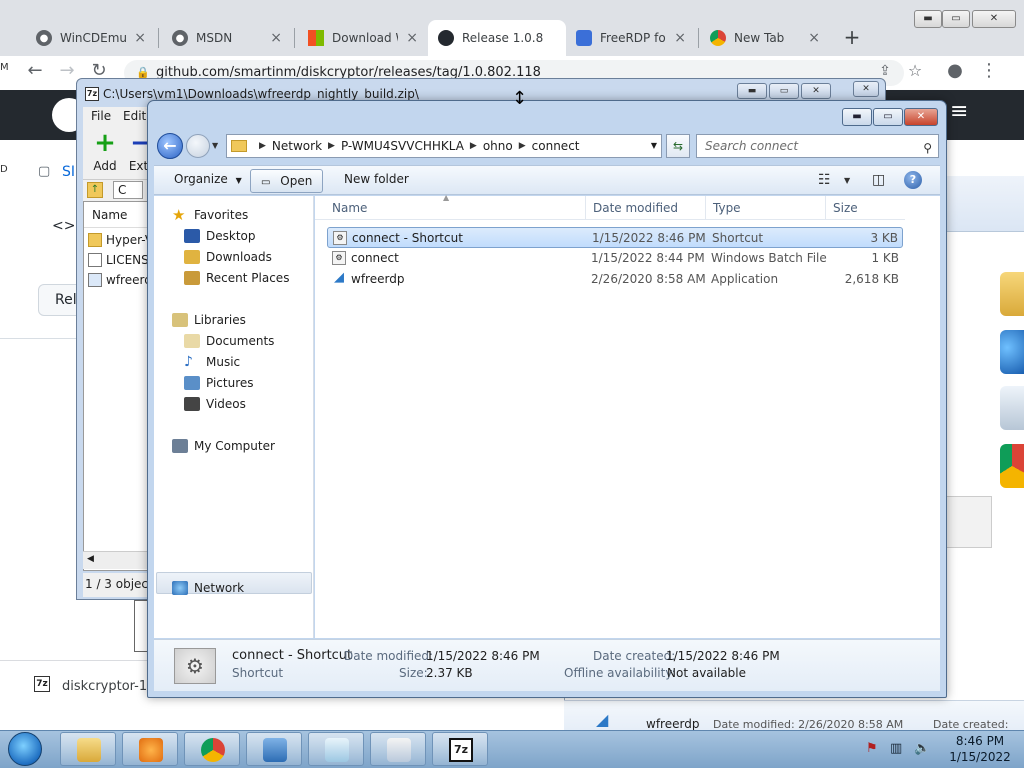  I want to click on taskbar-window, so click(398, 749).